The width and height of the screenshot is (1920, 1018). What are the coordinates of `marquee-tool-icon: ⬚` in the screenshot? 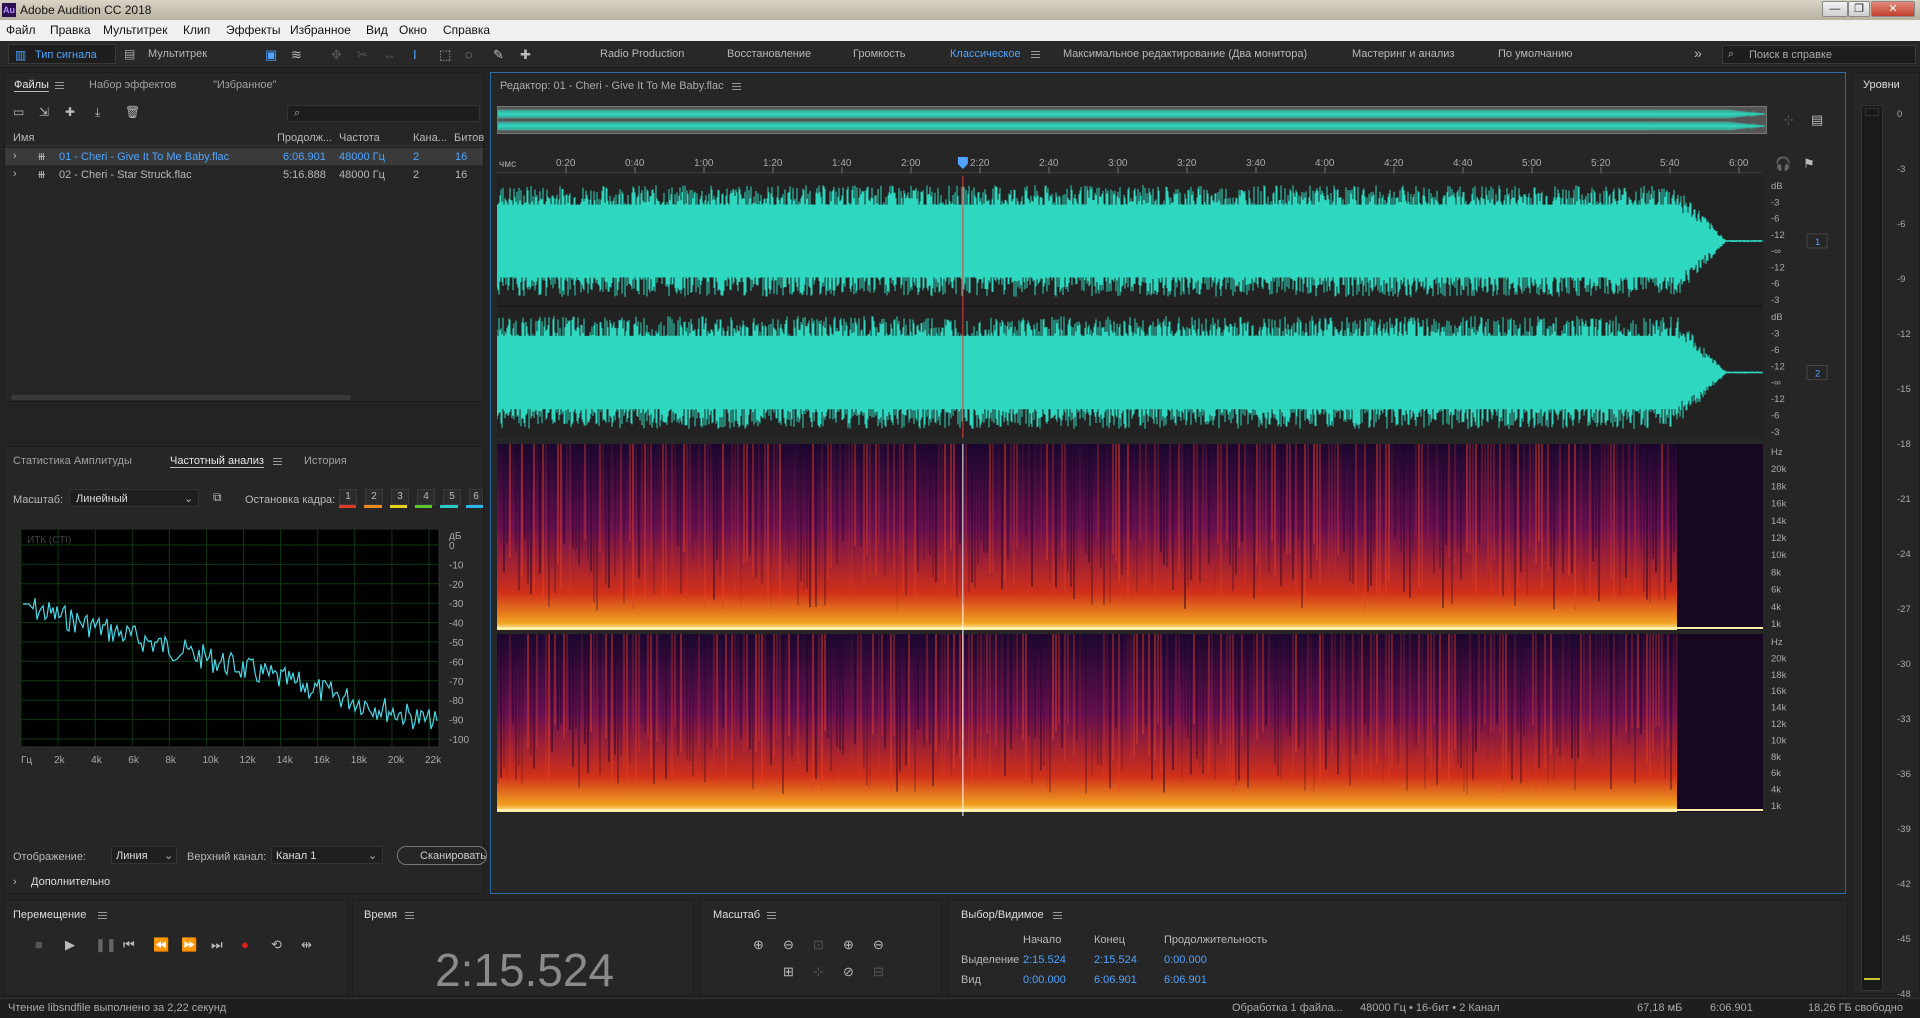 It's located at (445, 54).